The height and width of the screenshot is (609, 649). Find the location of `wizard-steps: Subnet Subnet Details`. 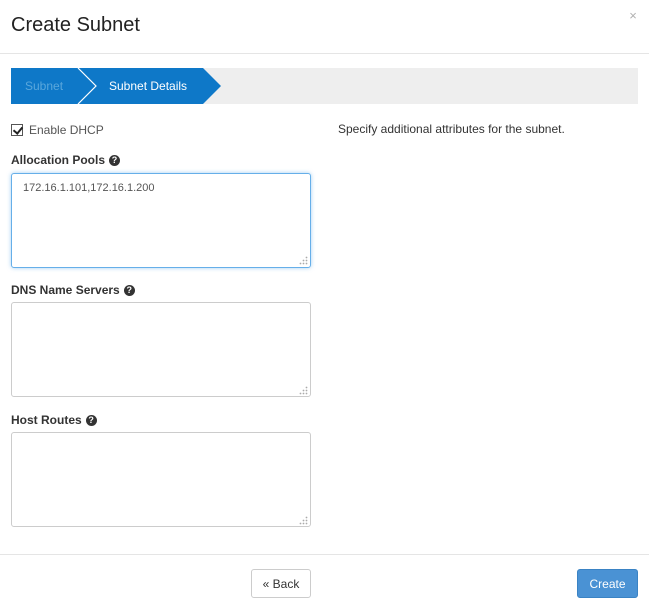

wizard-steps: Subnet Subnet Details is located at coordinates (324, 86).